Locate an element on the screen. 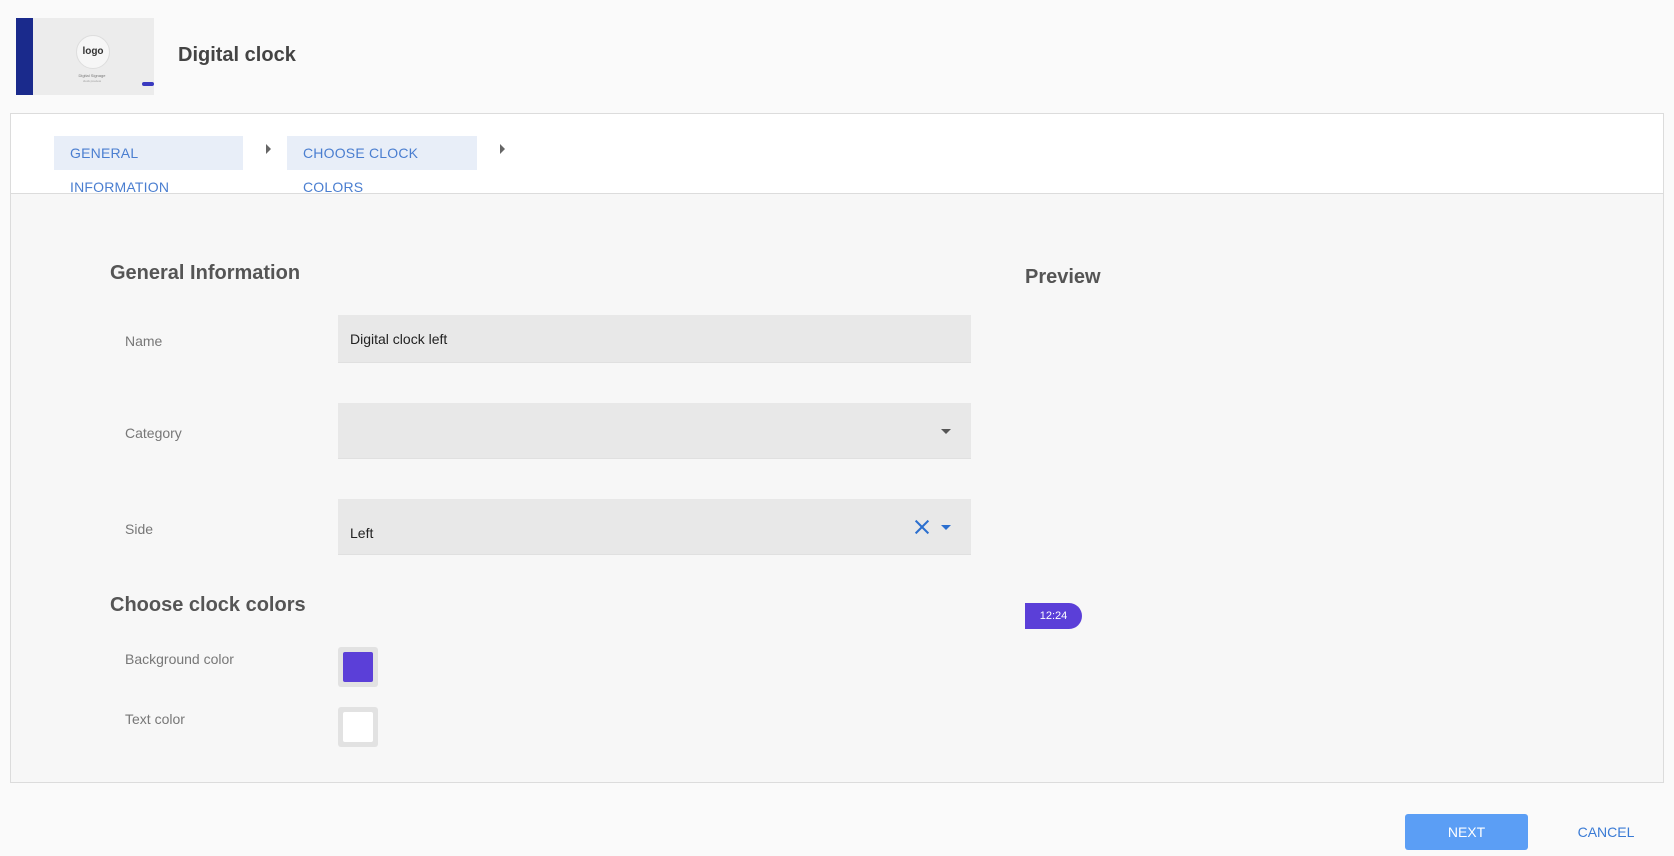 This screenshot has height=856, width=1674. text-color-swatch is located at coordinates (358, 727).